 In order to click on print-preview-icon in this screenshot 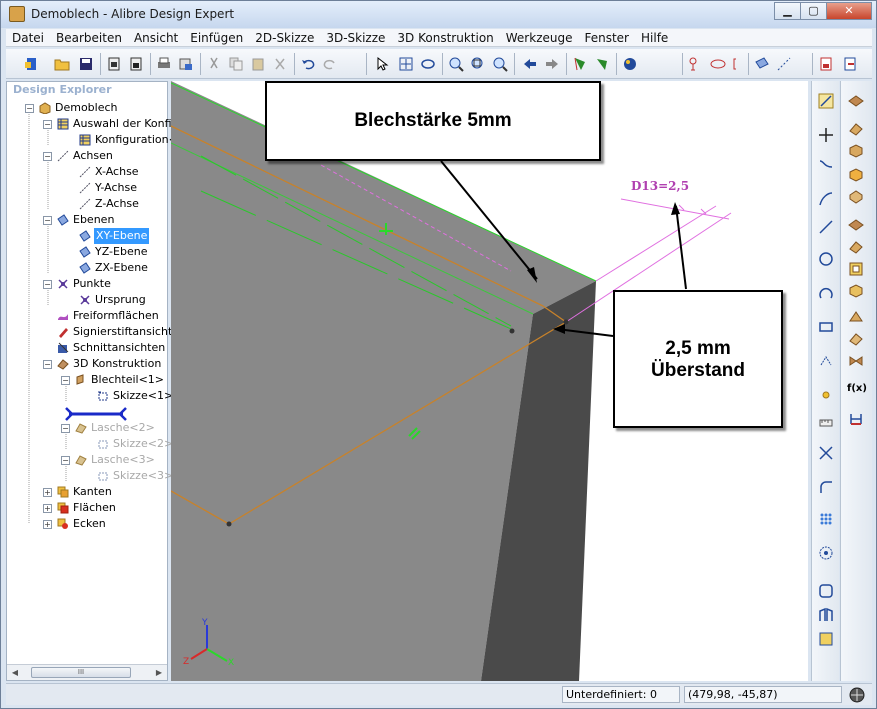, I will do `click(136, 64)`.